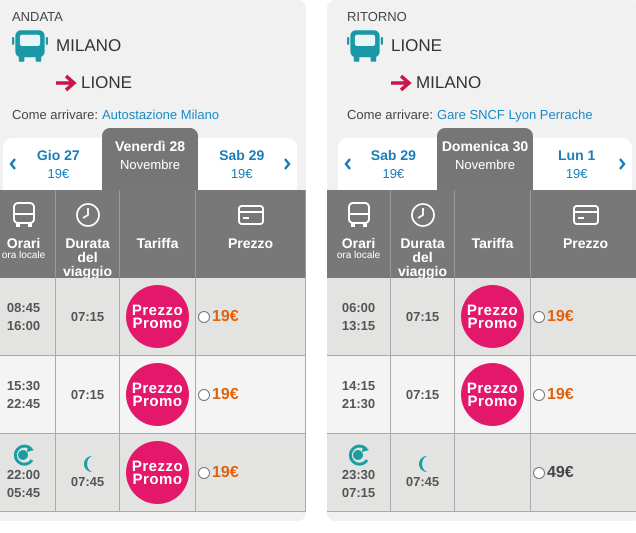  I want to click on origin-city: MILANO, so click(89, 46).